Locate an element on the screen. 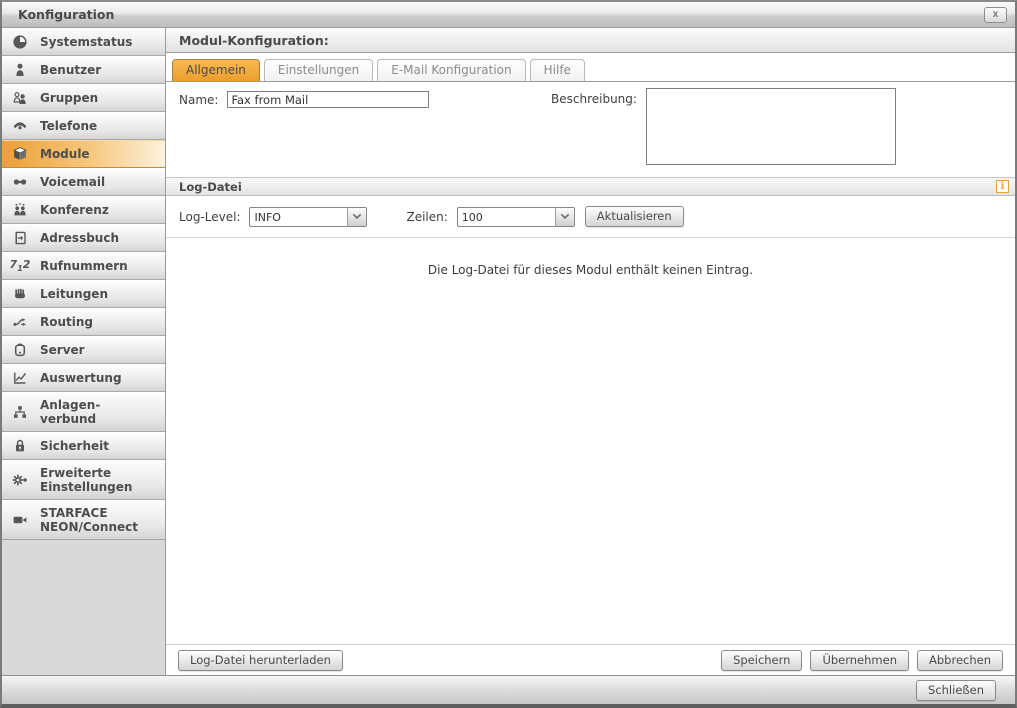 The width and height of the screenshot is (1017, 708). lock-icon is located at coordinates (20, 446).